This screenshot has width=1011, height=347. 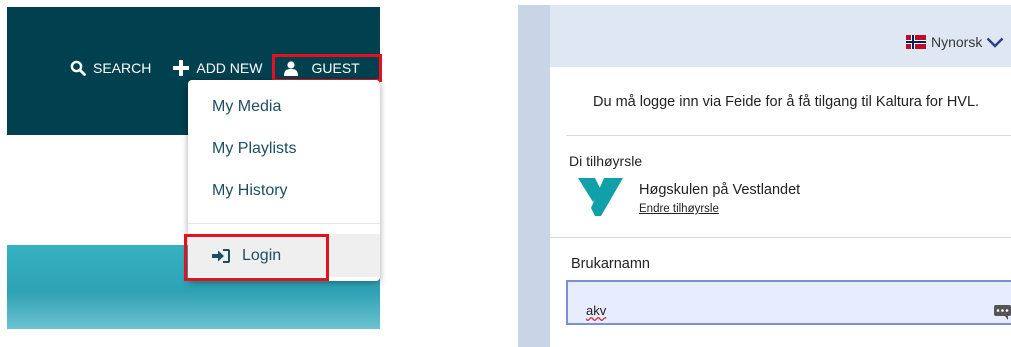 I want to click on organization-name: Høgskulen på Vestlandet, so click(x=720, y=190).